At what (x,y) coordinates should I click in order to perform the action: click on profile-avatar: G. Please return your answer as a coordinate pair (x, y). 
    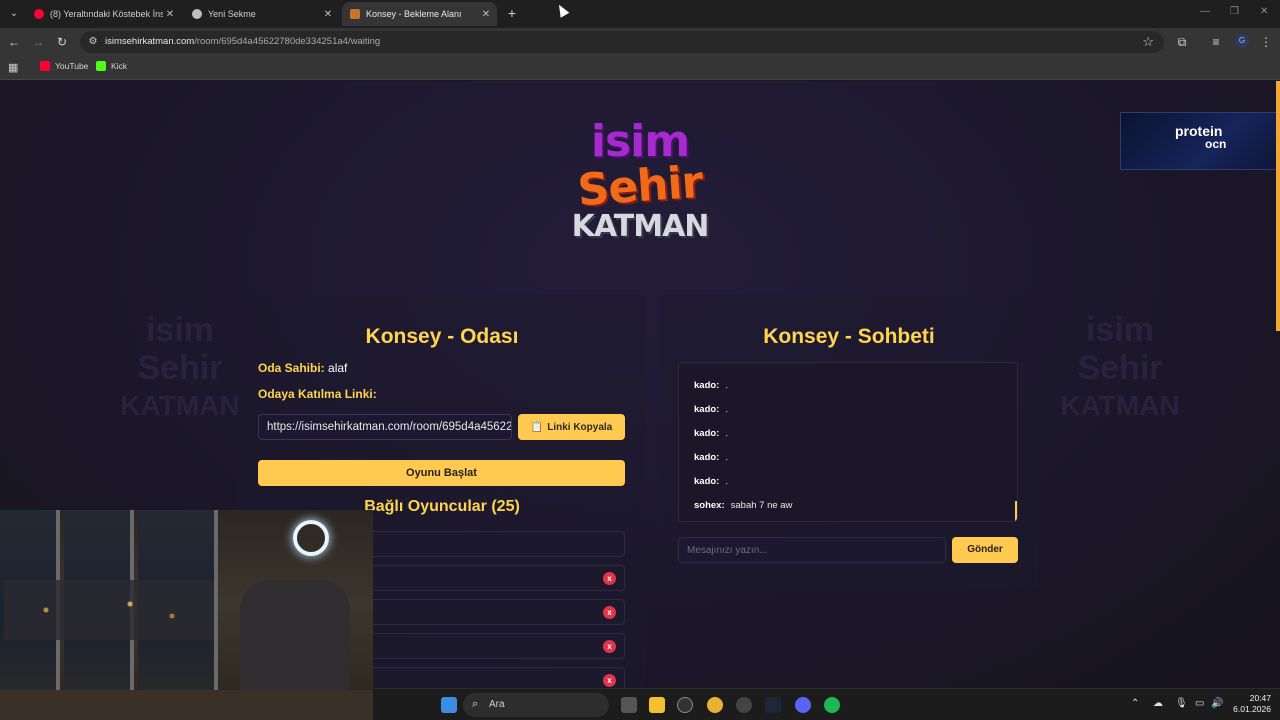
    Looking at the image, I should click on (1242, 41).